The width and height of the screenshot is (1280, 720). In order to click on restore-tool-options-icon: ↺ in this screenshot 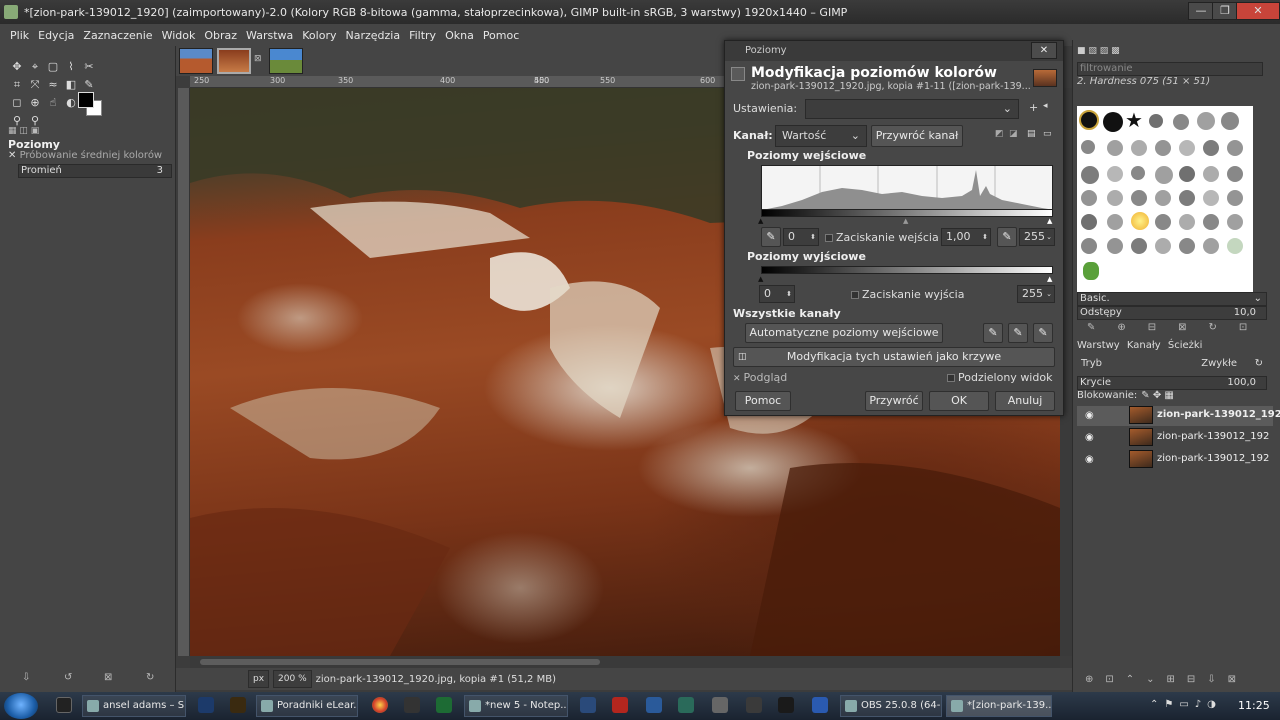, I will do `click(68, 677)`.